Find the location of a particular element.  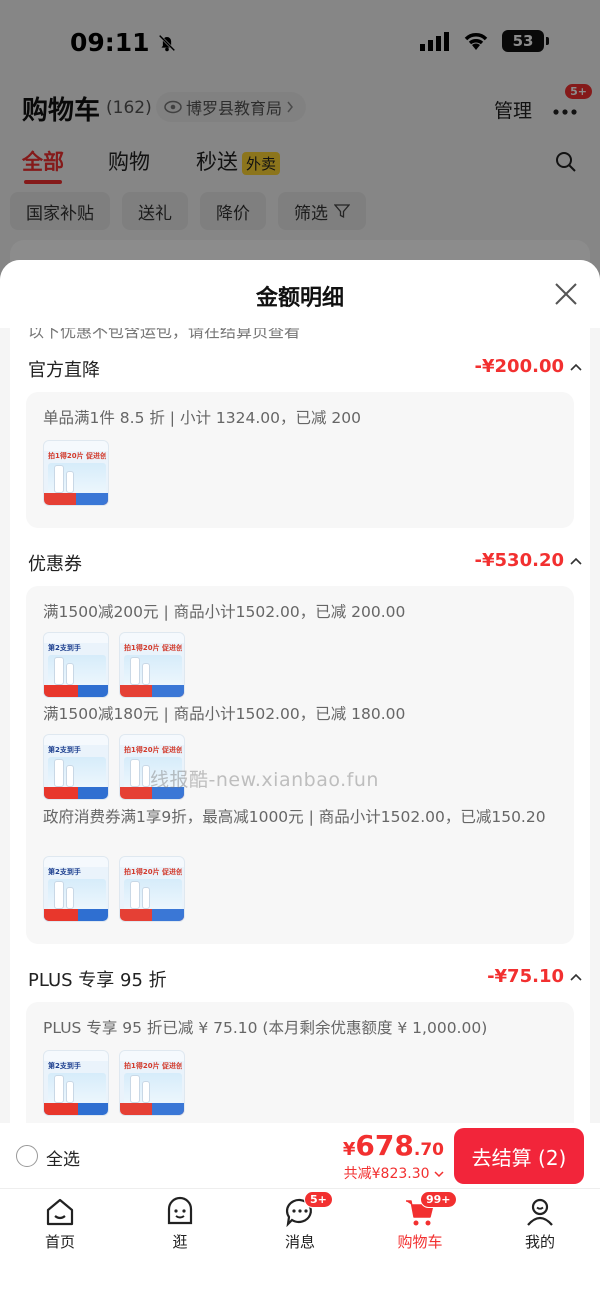

section-official-discount-amount: -¥200.00 is located at coordinates (528, 366).